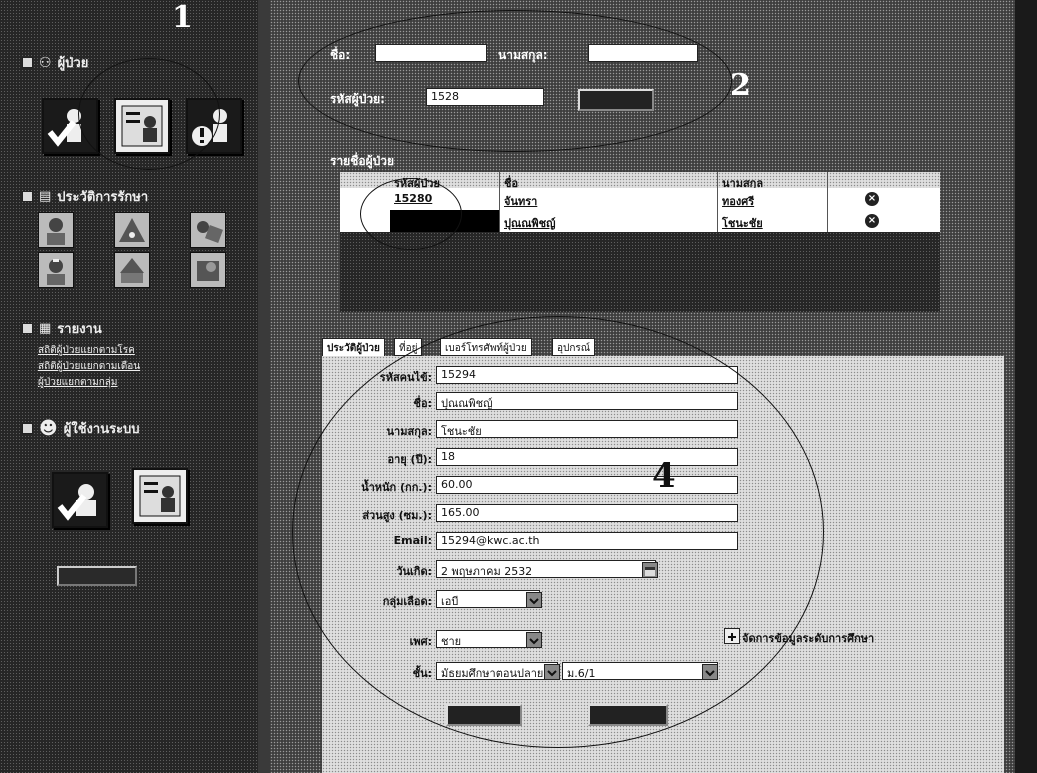 The image size is (1037, 773). What do you see at coordinates (89, 366) in the screenshot?
I see `report-link: สถิติผู้ป่วยแยกตามเดือน` at bounding box center [89, 366].